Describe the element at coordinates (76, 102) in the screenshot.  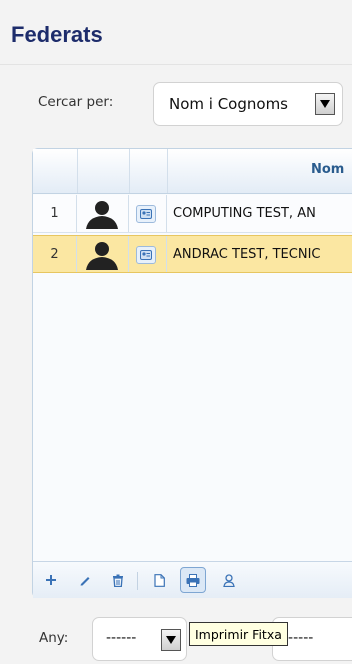
I see `search-by-label: Cercar per:` at that location.